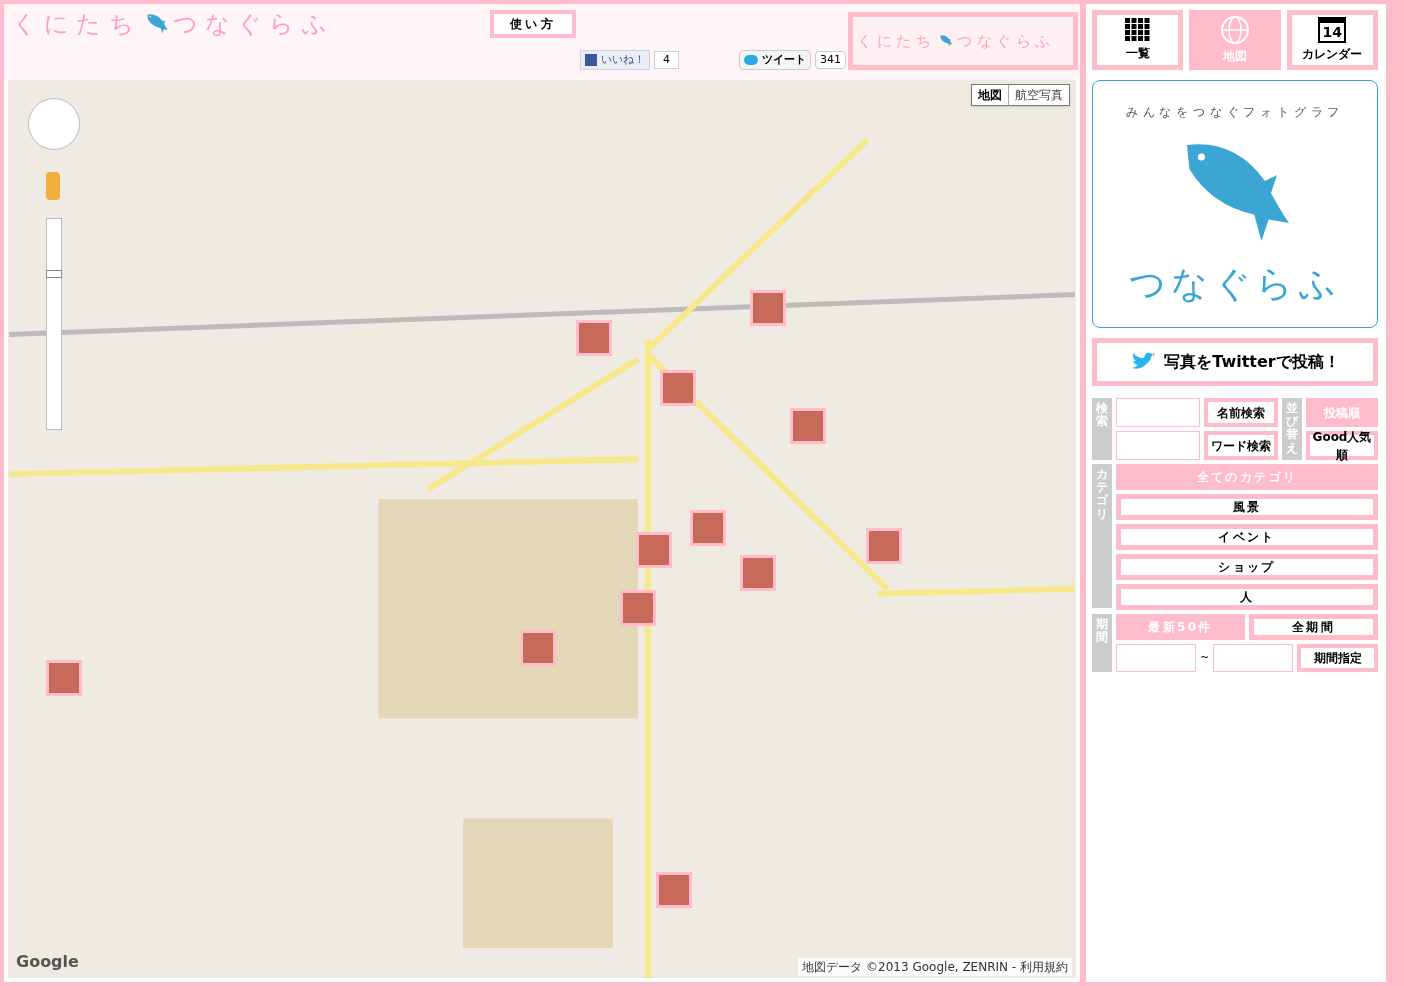  What do you see at coordinates (54, 273) in the screenshot?
I see `zoom-handle` at bounding box center [54, 273].